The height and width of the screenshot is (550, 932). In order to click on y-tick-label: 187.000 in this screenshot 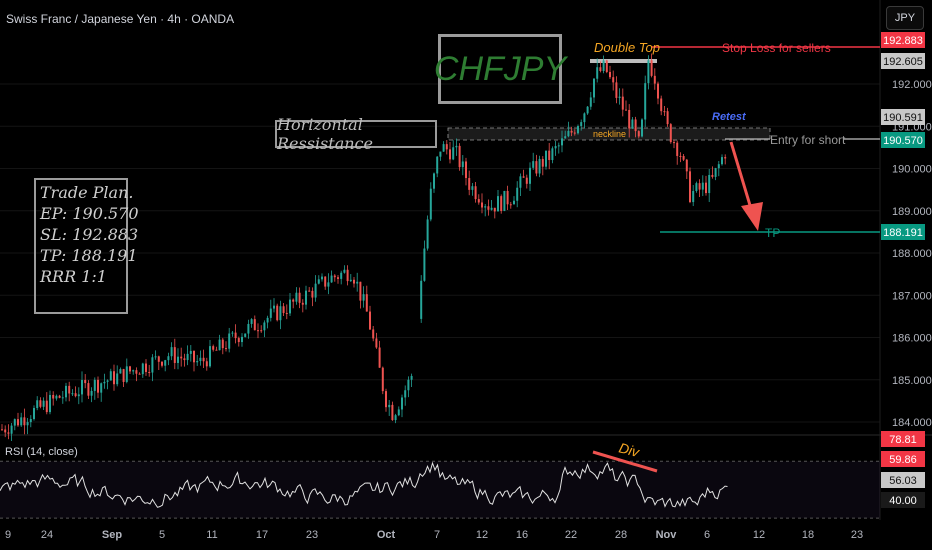, I will do `click(912, 296)`.